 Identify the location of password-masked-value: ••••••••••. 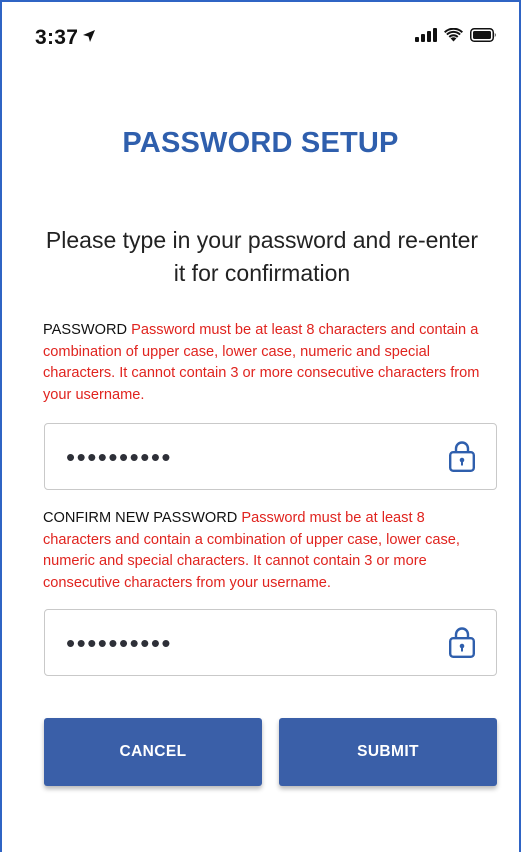
(119, 457).